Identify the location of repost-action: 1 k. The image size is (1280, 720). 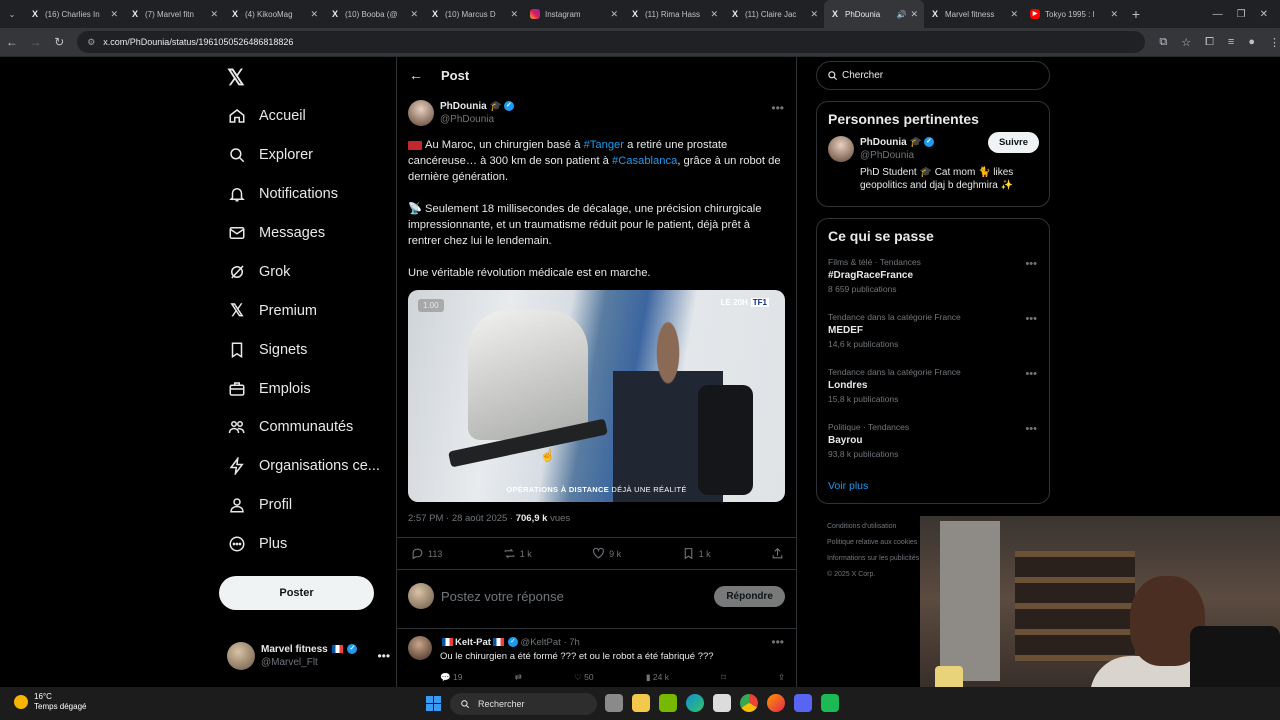
(517, 553).